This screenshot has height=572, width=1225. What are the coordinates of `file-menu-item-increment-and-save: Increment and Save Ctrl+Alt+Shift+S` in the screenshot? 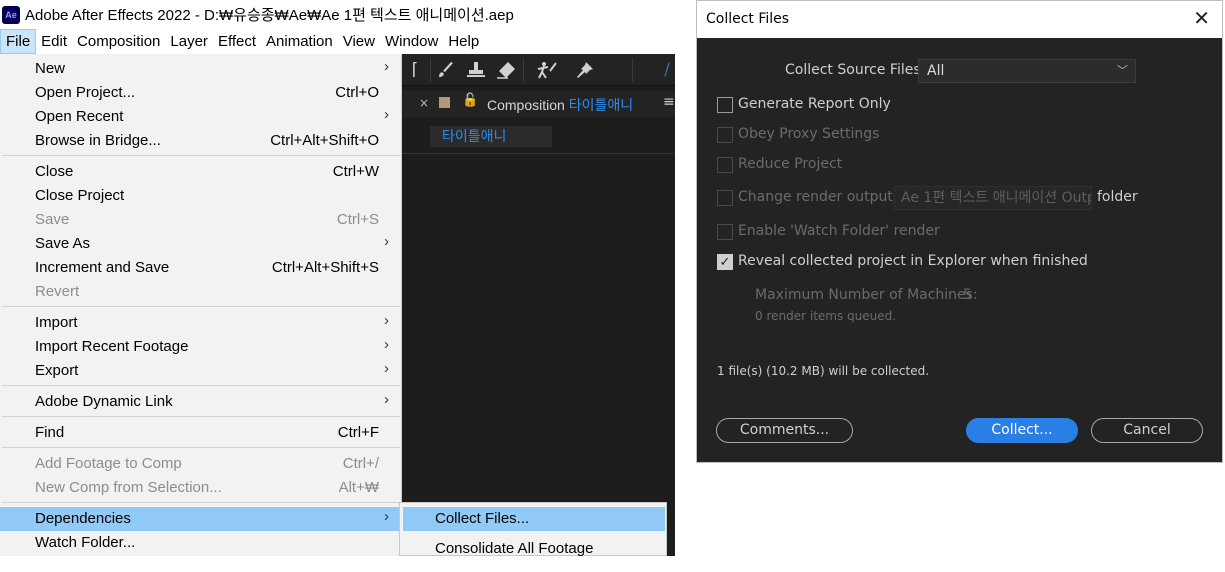 It's located at (200, 268).